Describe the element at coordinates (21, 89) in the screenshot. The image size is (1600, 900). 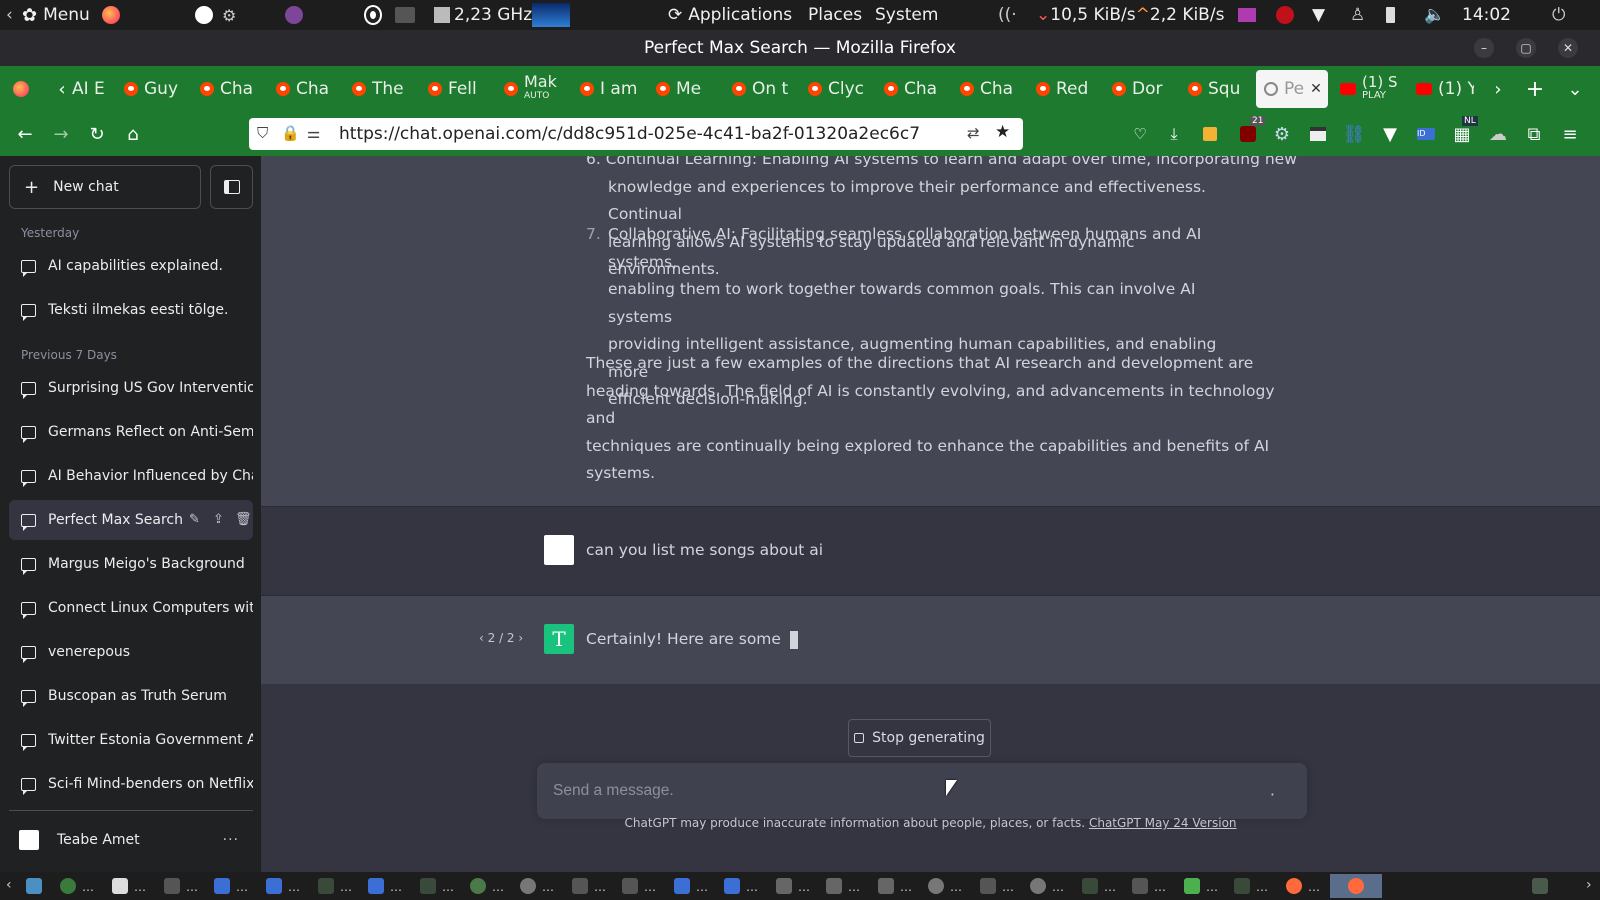
I see `firefox-view-button` at that location.